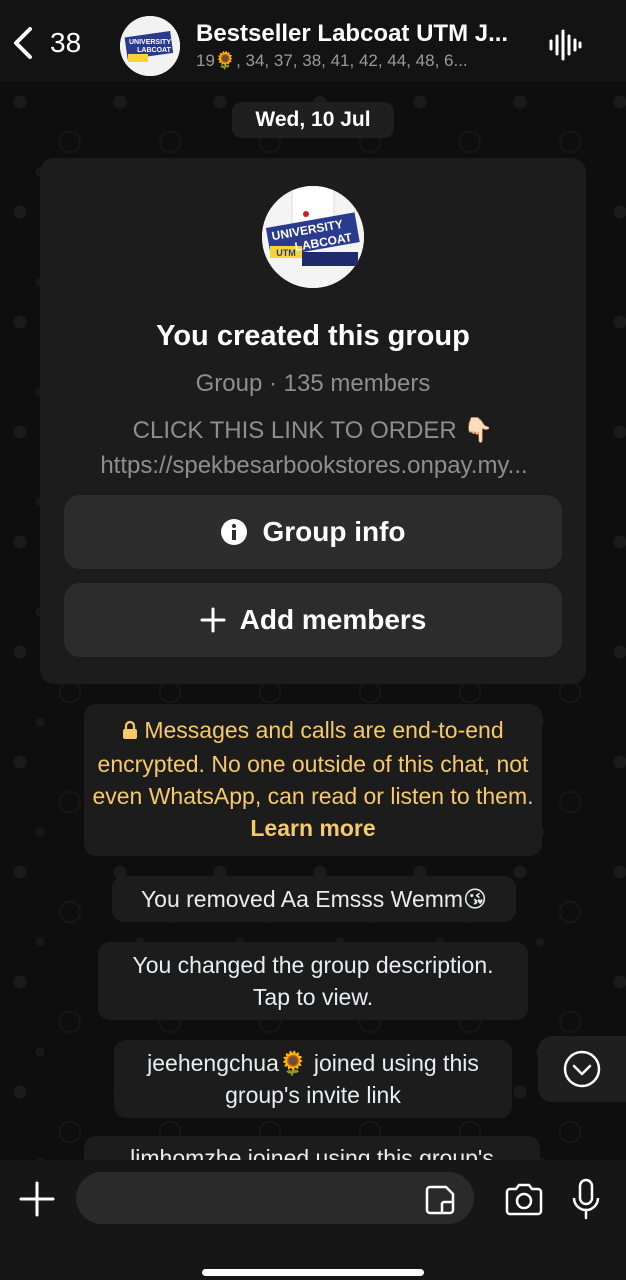 The width and height of the screenshot is (626, 1280). I want to click on scroll-to-bottom-button, so click(582, 1069).